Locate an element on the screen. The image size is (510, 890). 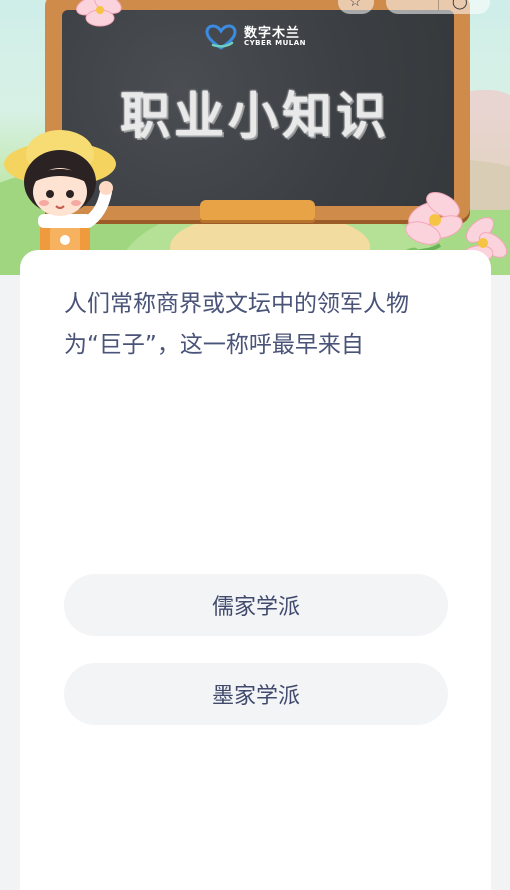
girl-mascot-icon is located at coordinates (60, 199).